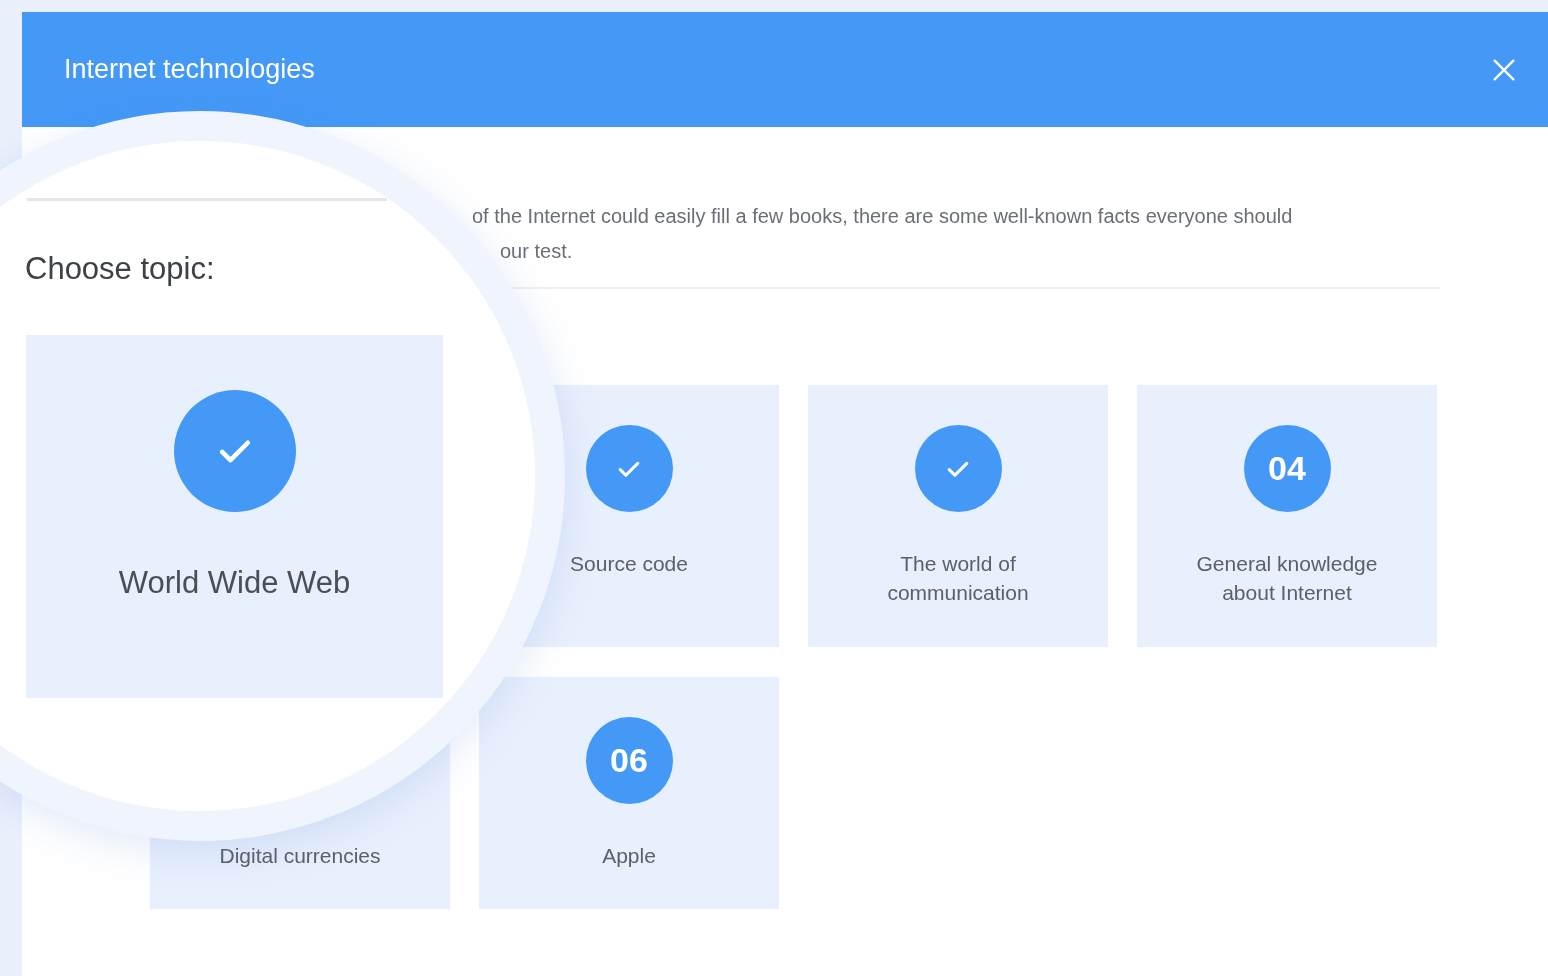  Describe the element at coordinates (234, 583) in the screenshot. I see `topic-label: World Wide Web` at that location.